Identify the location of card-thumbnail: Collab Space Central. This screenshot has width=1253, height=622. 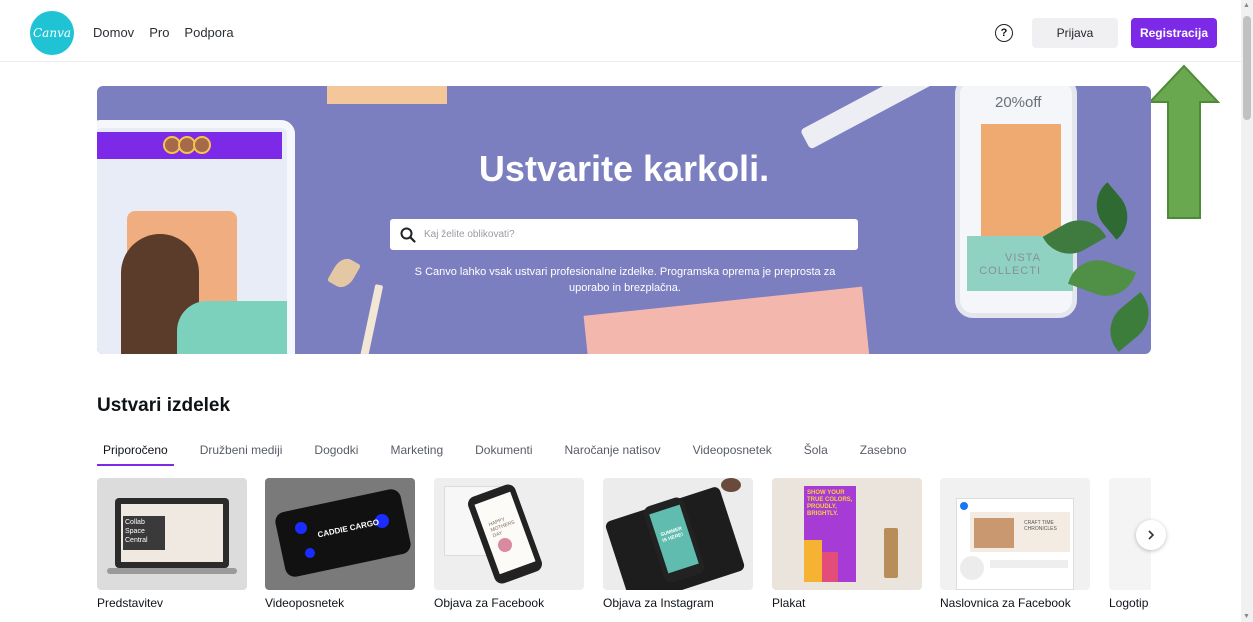
(172, 534).